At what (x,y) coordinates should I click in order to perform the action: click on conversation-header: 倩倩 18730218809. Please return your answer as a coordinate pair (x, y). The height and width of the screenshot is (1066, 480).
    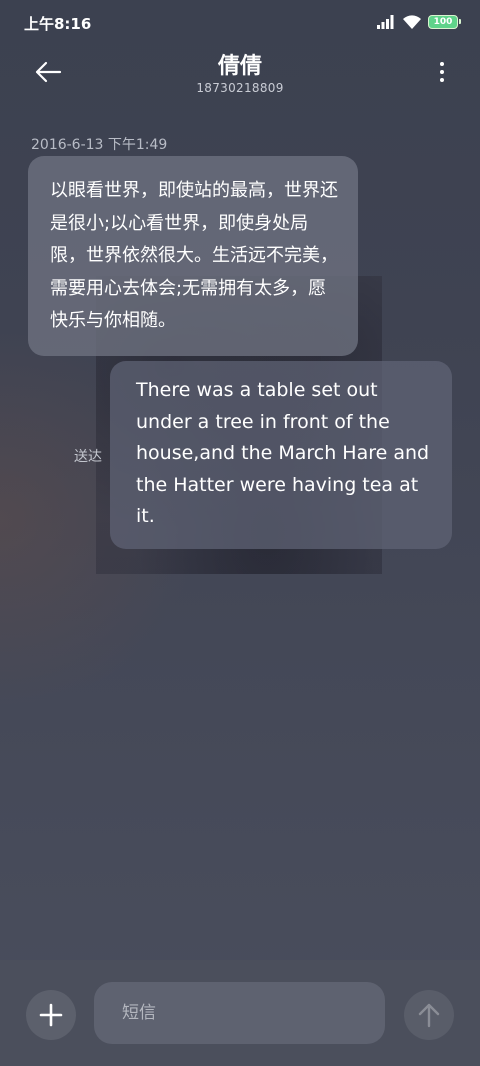
    Looking at the image, I should click on (240, 74).